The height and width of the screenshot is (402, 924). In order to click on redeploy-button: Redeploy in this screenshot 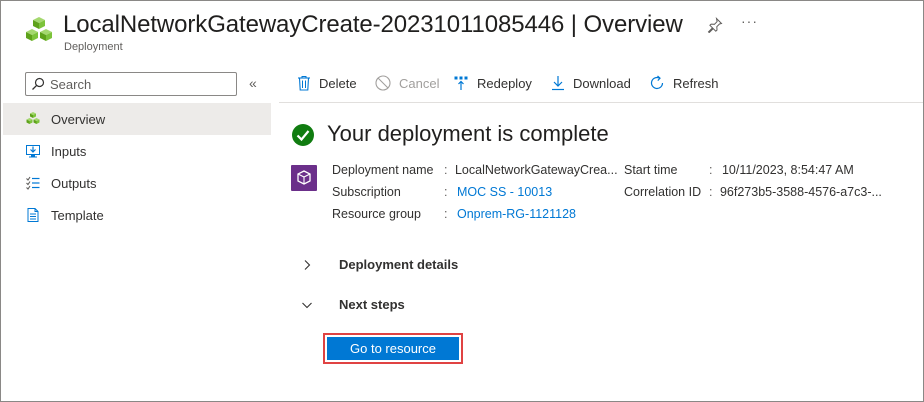, I will do `click(492, 83)`.